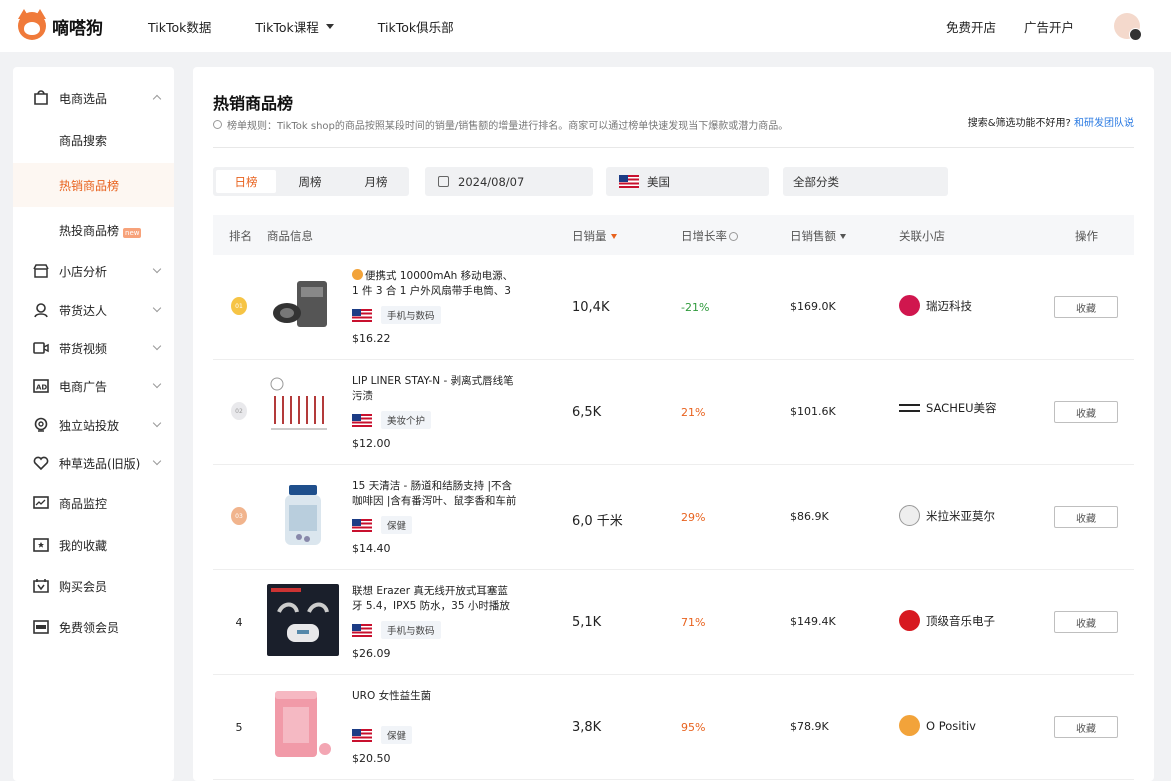 The height and width of the screenshot is (781, 1171). I want to click on sidebar-subitem-hot-ad-products: 热投商品榜 new, so click(93, 230).